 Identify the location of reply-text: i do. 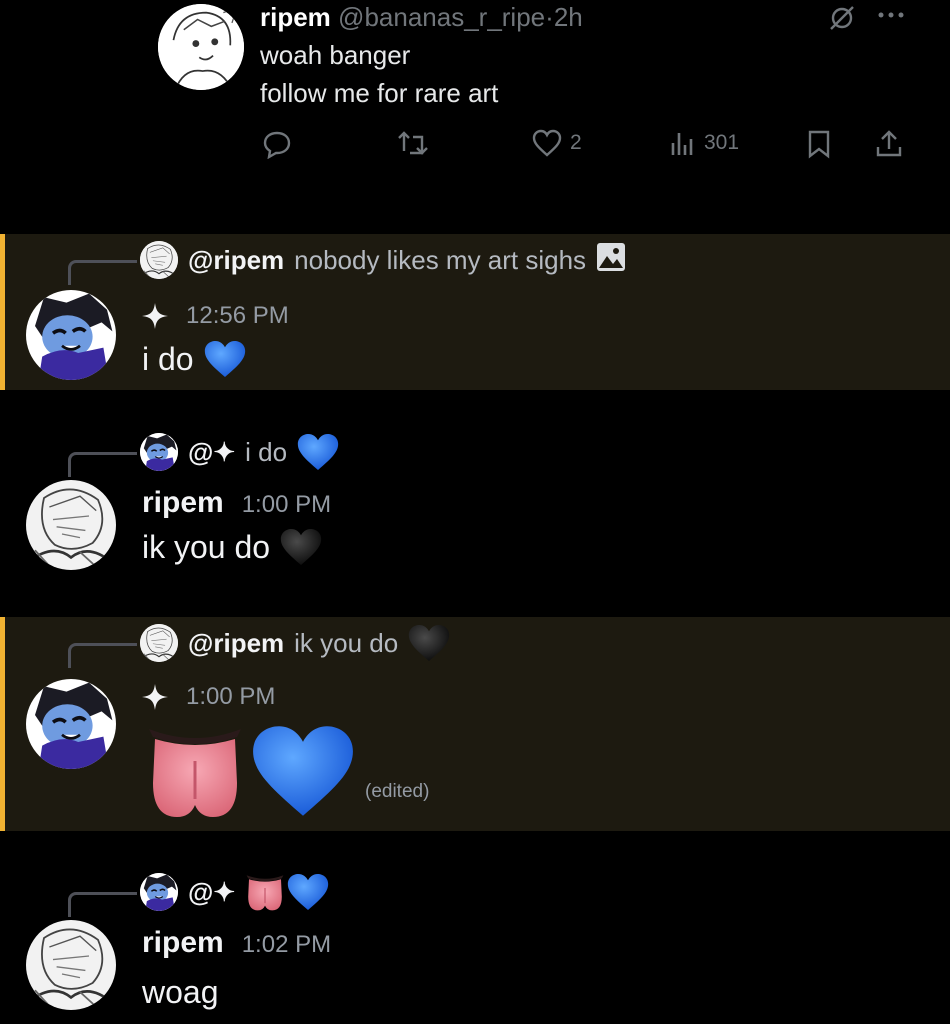
(266, 451).